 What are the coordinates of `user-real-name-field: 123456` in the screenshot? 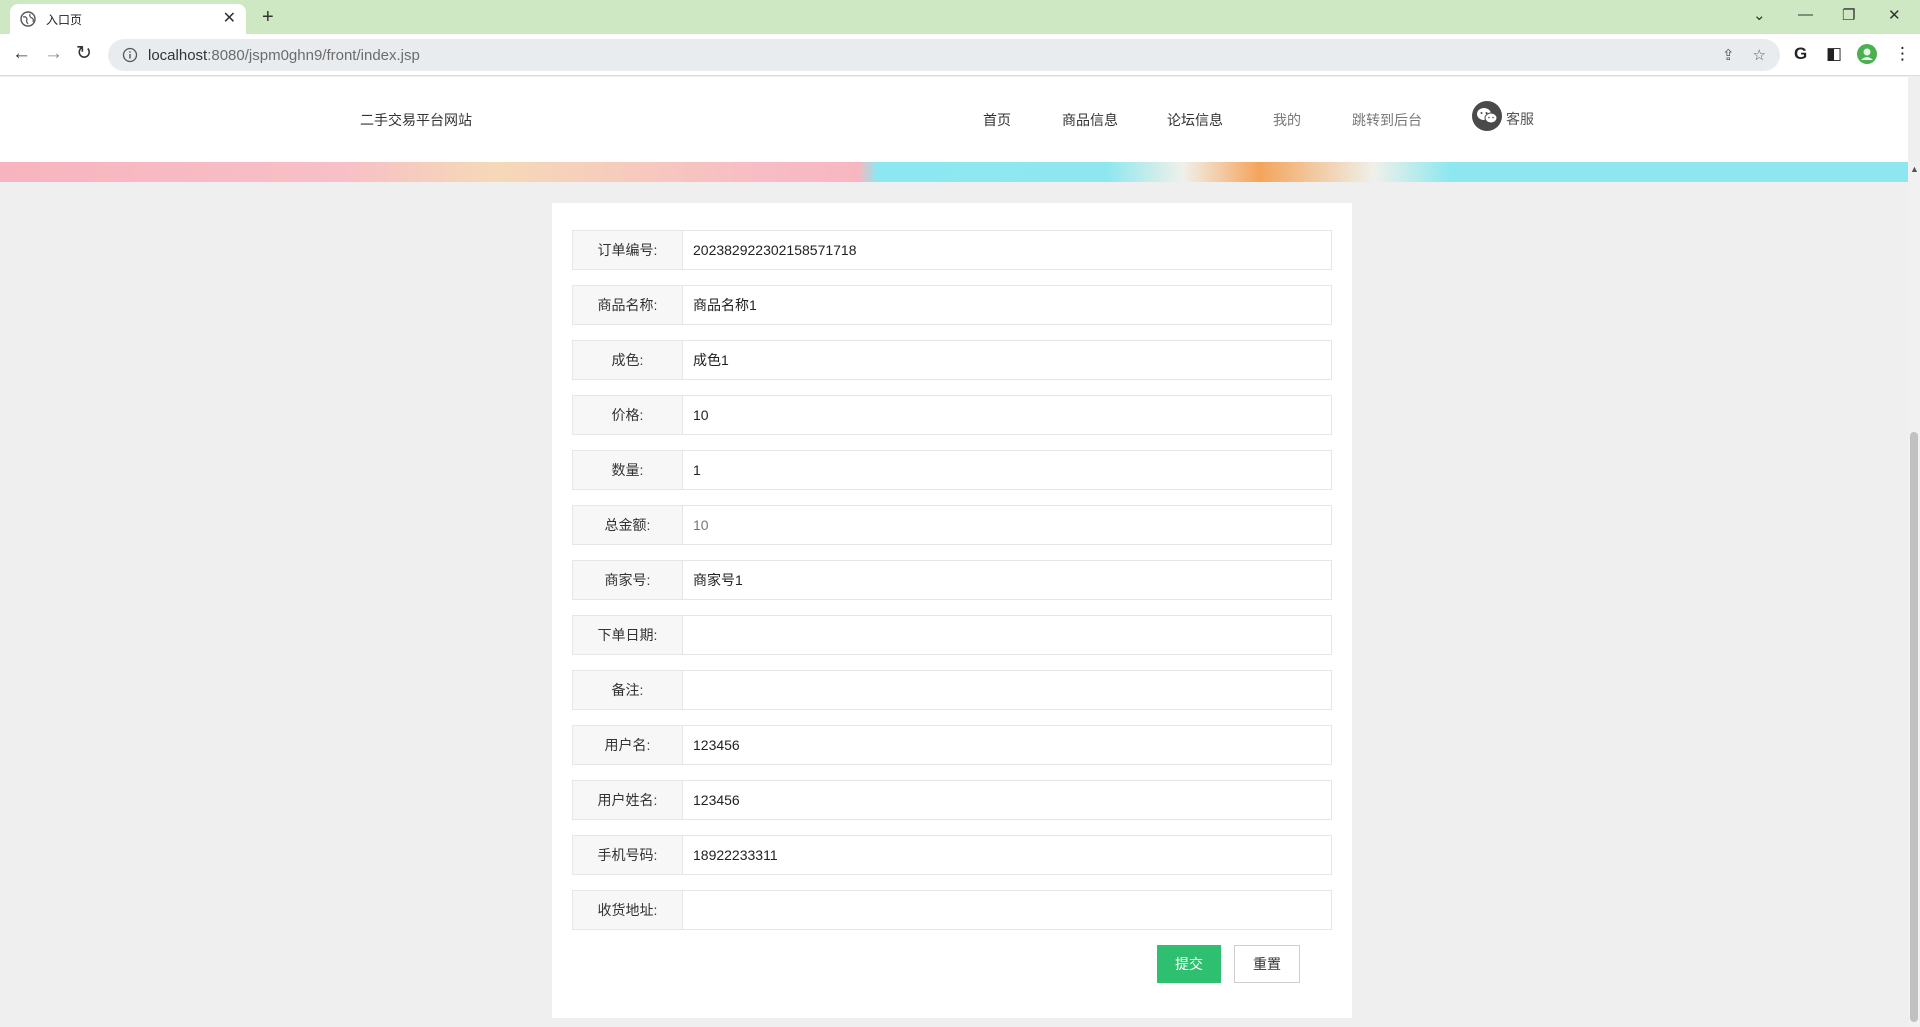 It's located at (1007, 800).